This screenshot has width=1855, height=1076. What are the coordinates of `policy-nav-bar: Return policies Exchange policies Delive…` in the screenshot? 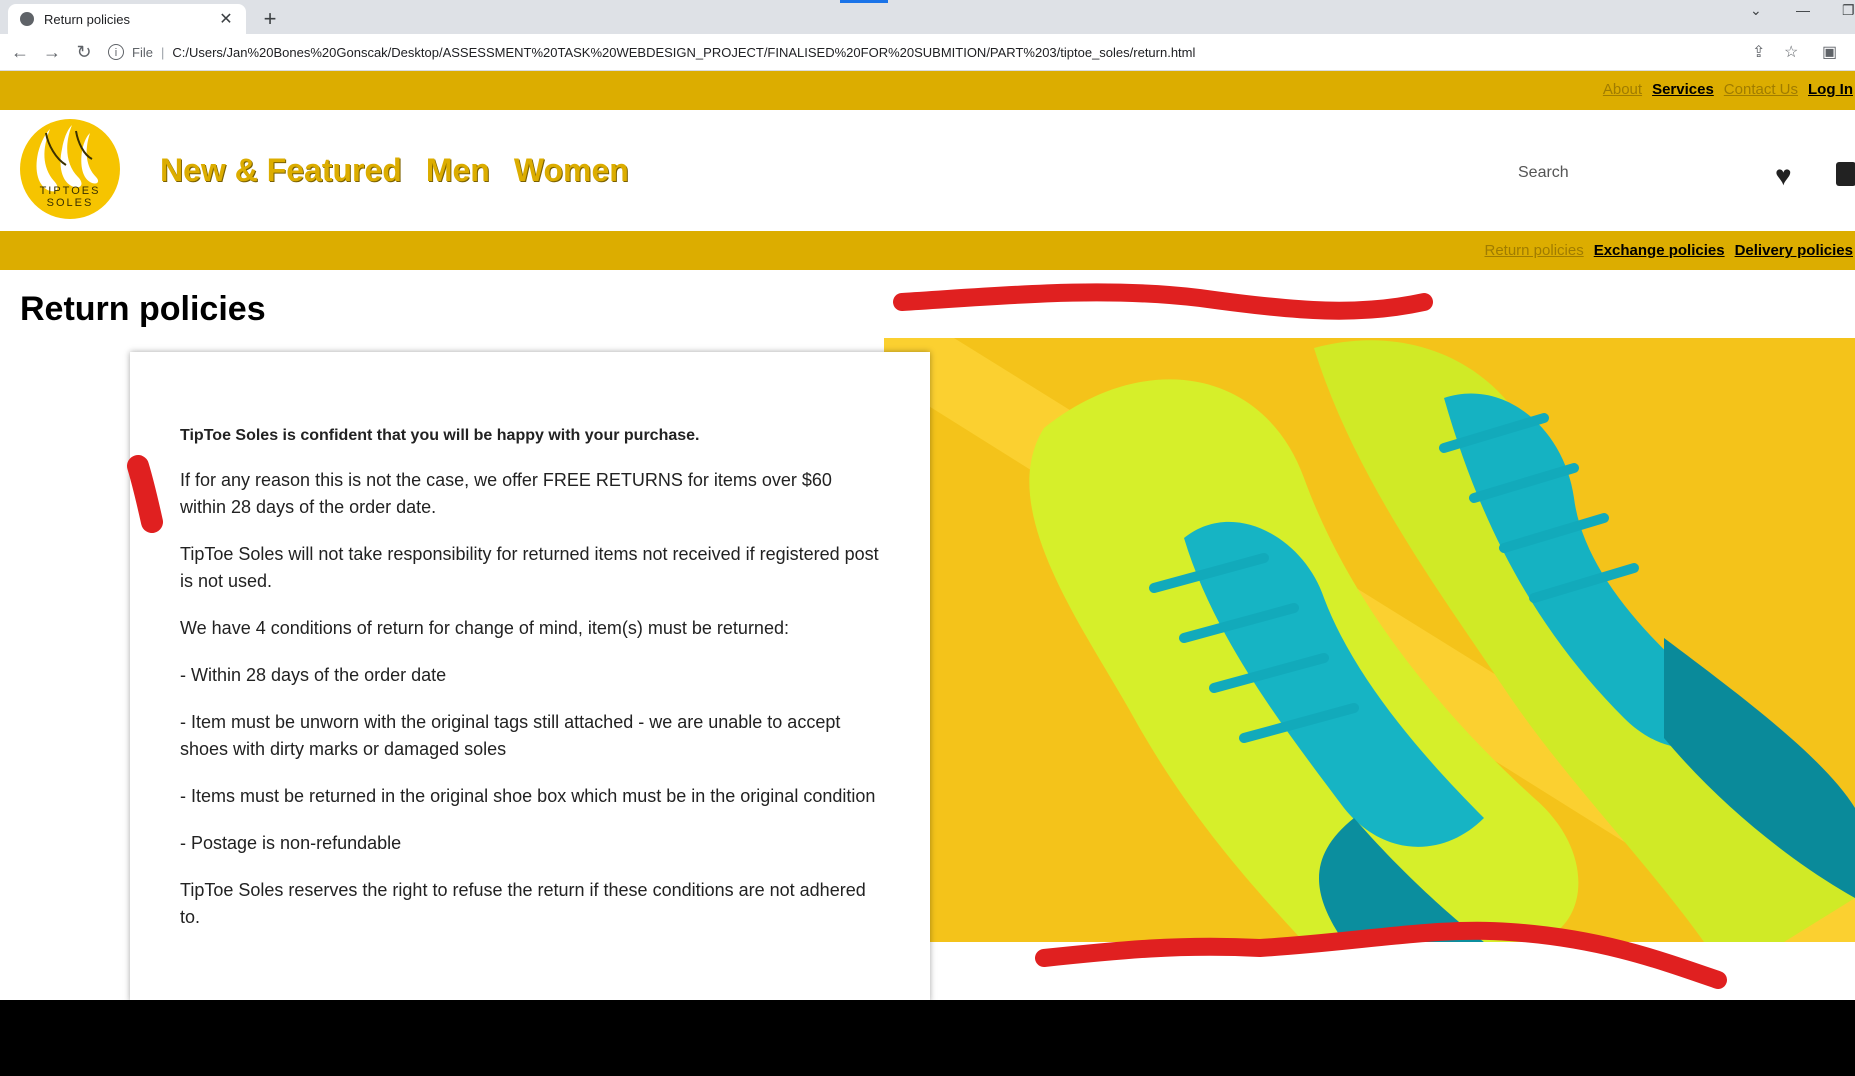 It's located at (927, 250).